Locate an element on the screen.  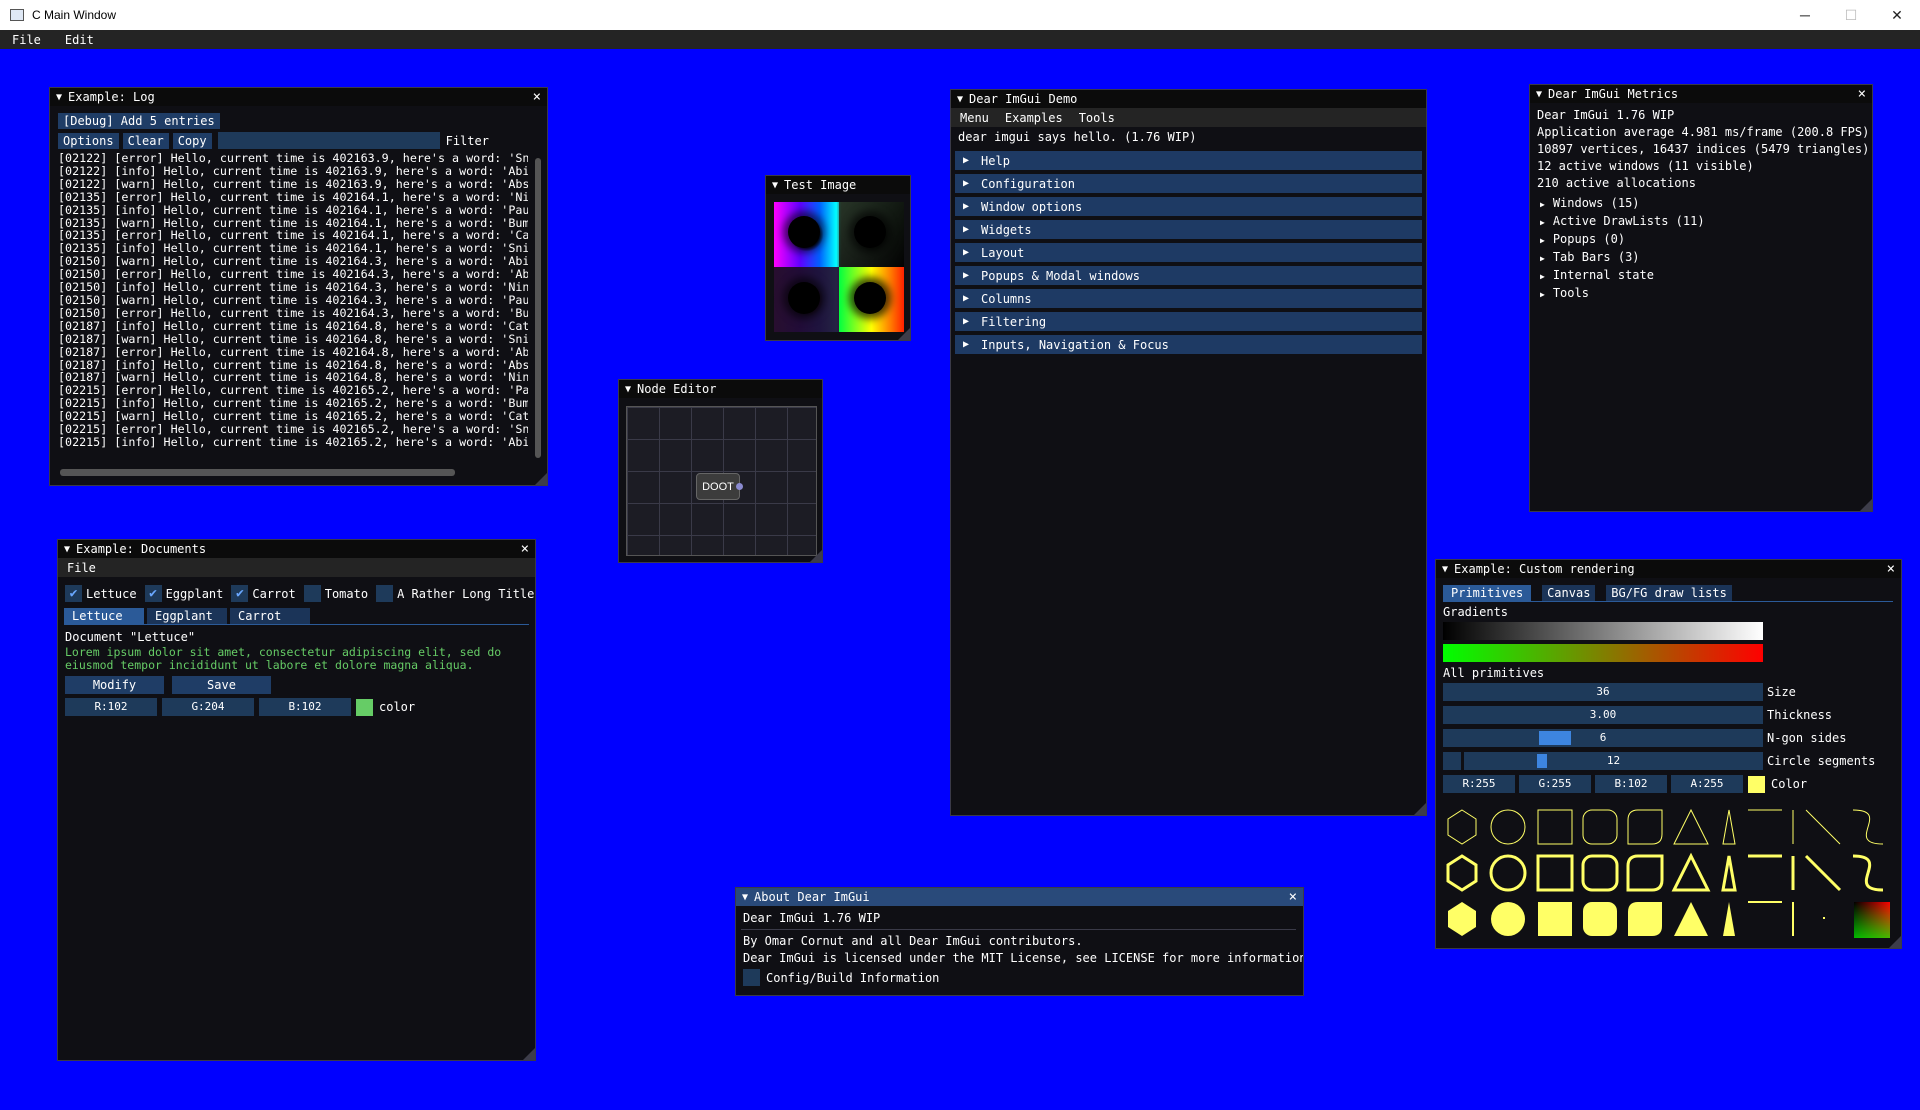
collapsing-header: ▶ Filtering is located at coordinates (1188, 321).